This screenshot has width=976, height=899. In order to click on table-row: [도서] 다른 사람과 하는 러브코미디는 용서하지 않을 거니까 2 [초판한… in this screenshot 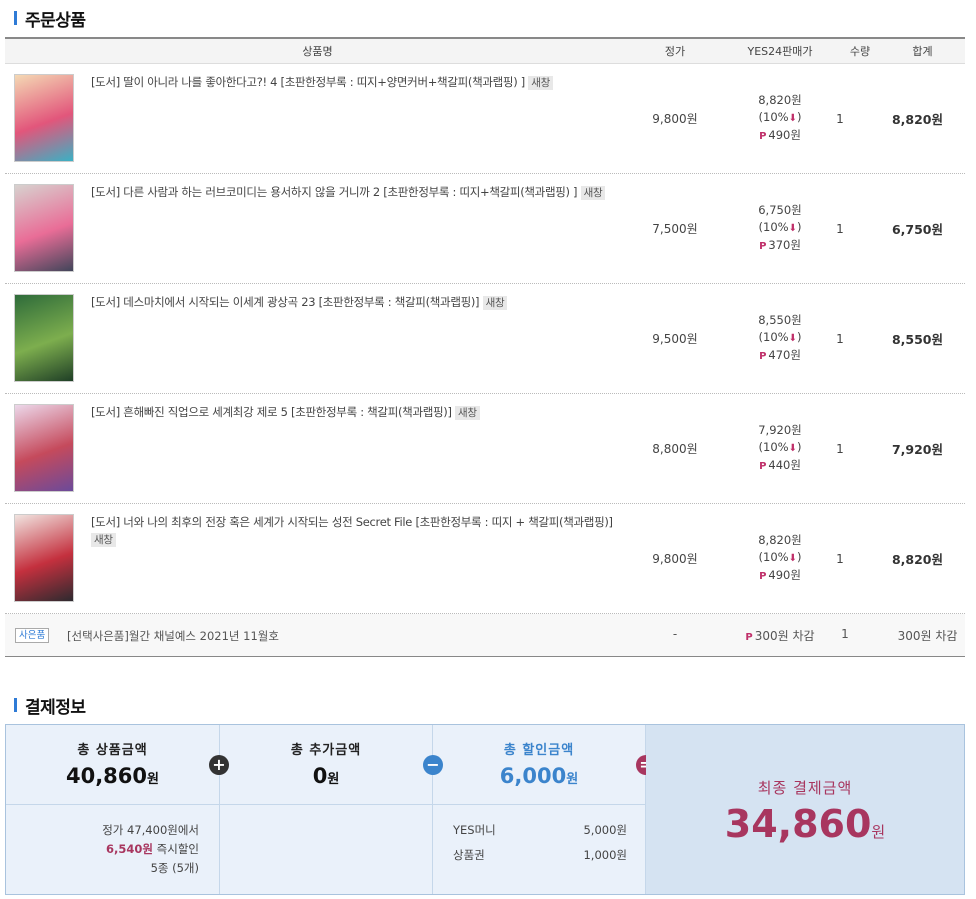, I will do `click(485, 229)`.